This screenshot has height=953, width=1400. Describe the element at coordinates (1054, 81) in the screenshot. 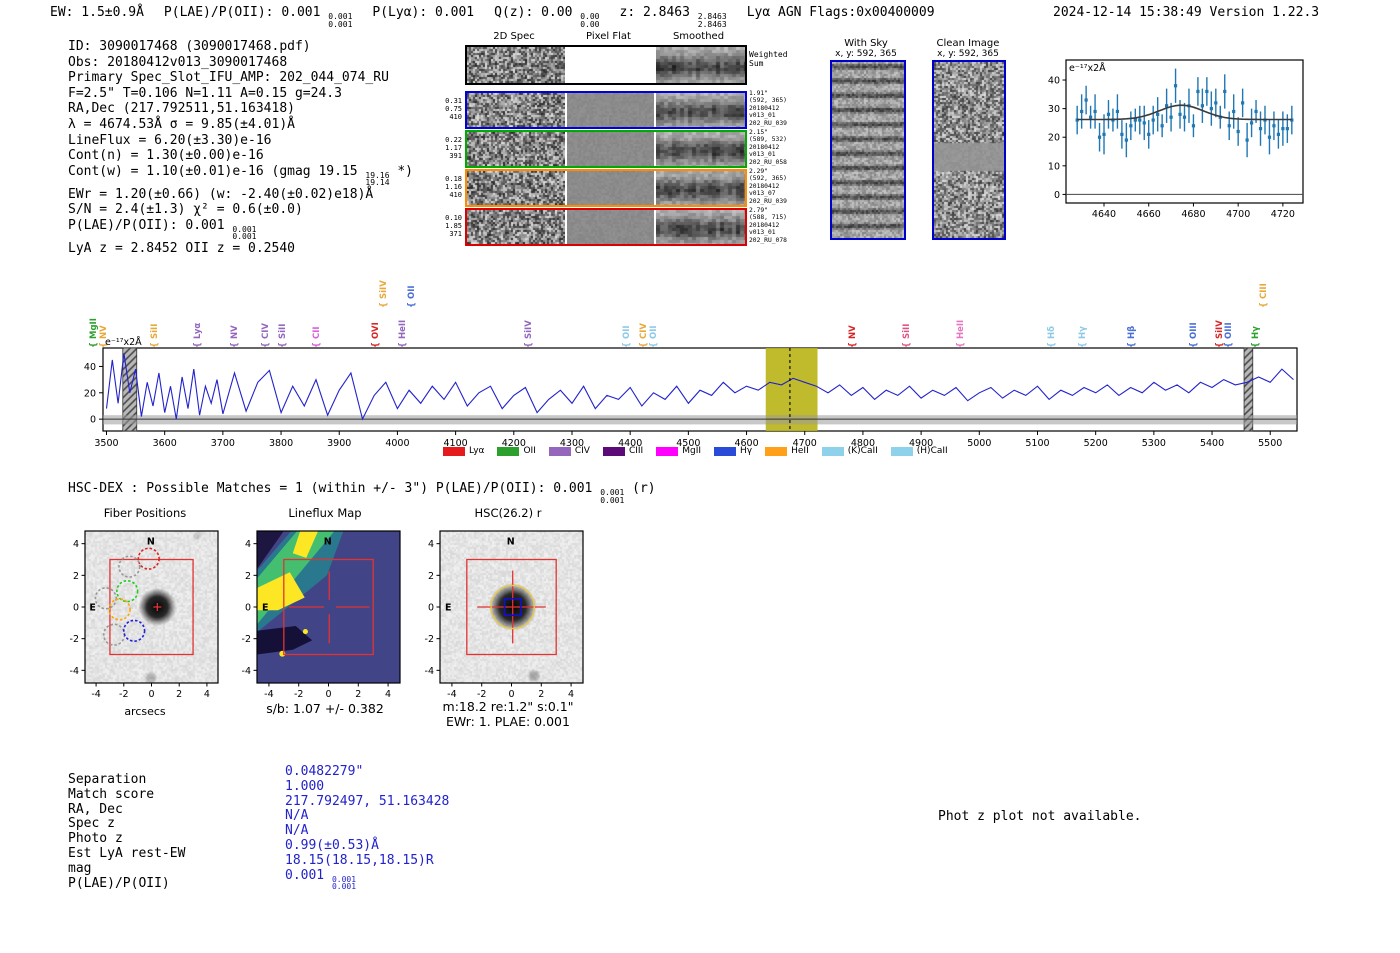

I see `svg-text: 40` at that location.